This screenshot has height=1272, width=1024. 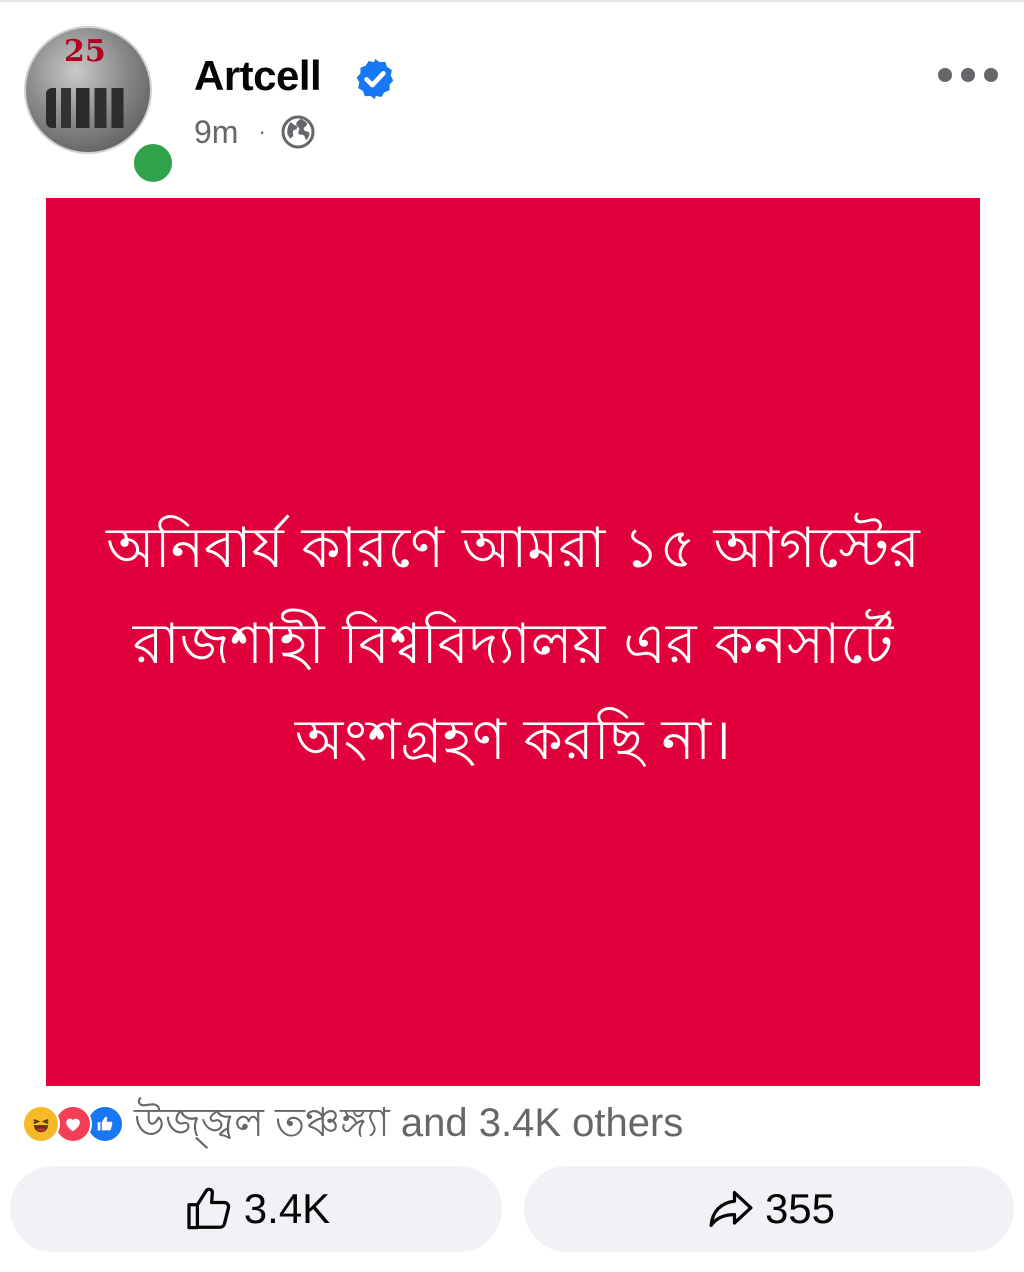 I want to click on share-count: 355, so click(x=800, y=1208).